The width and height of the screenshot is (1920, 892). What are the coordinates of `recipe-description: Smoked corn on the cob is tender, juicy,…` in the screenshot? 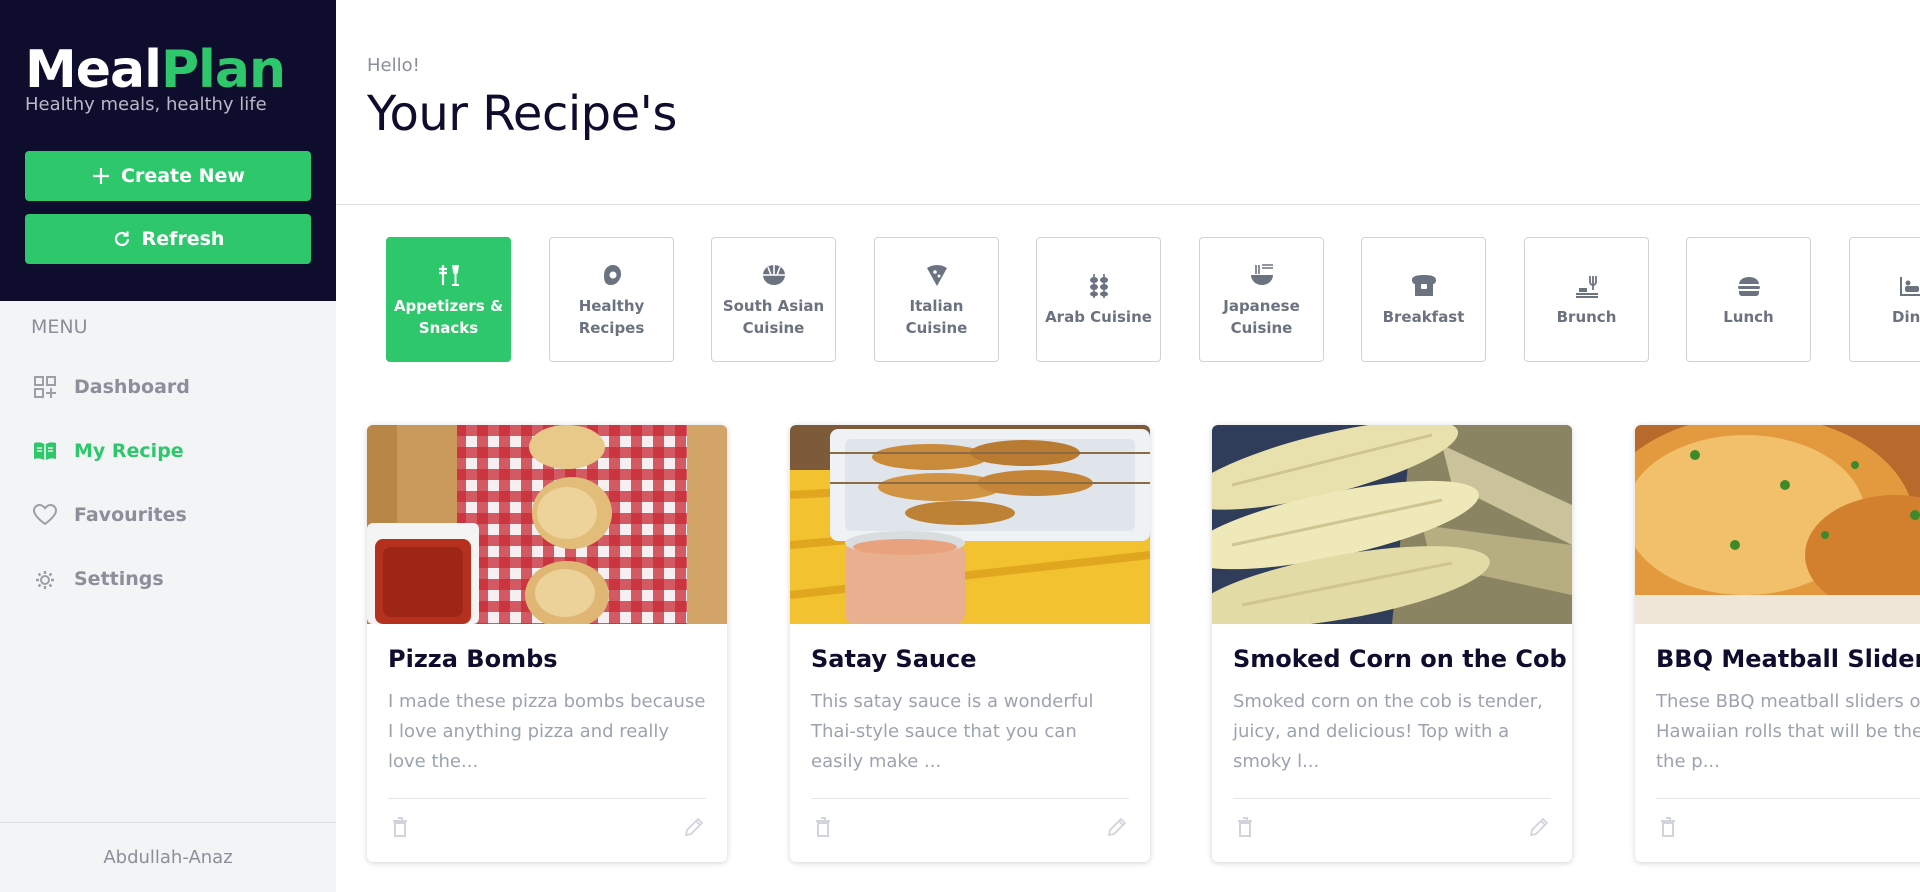 It's located at (1388, 731).